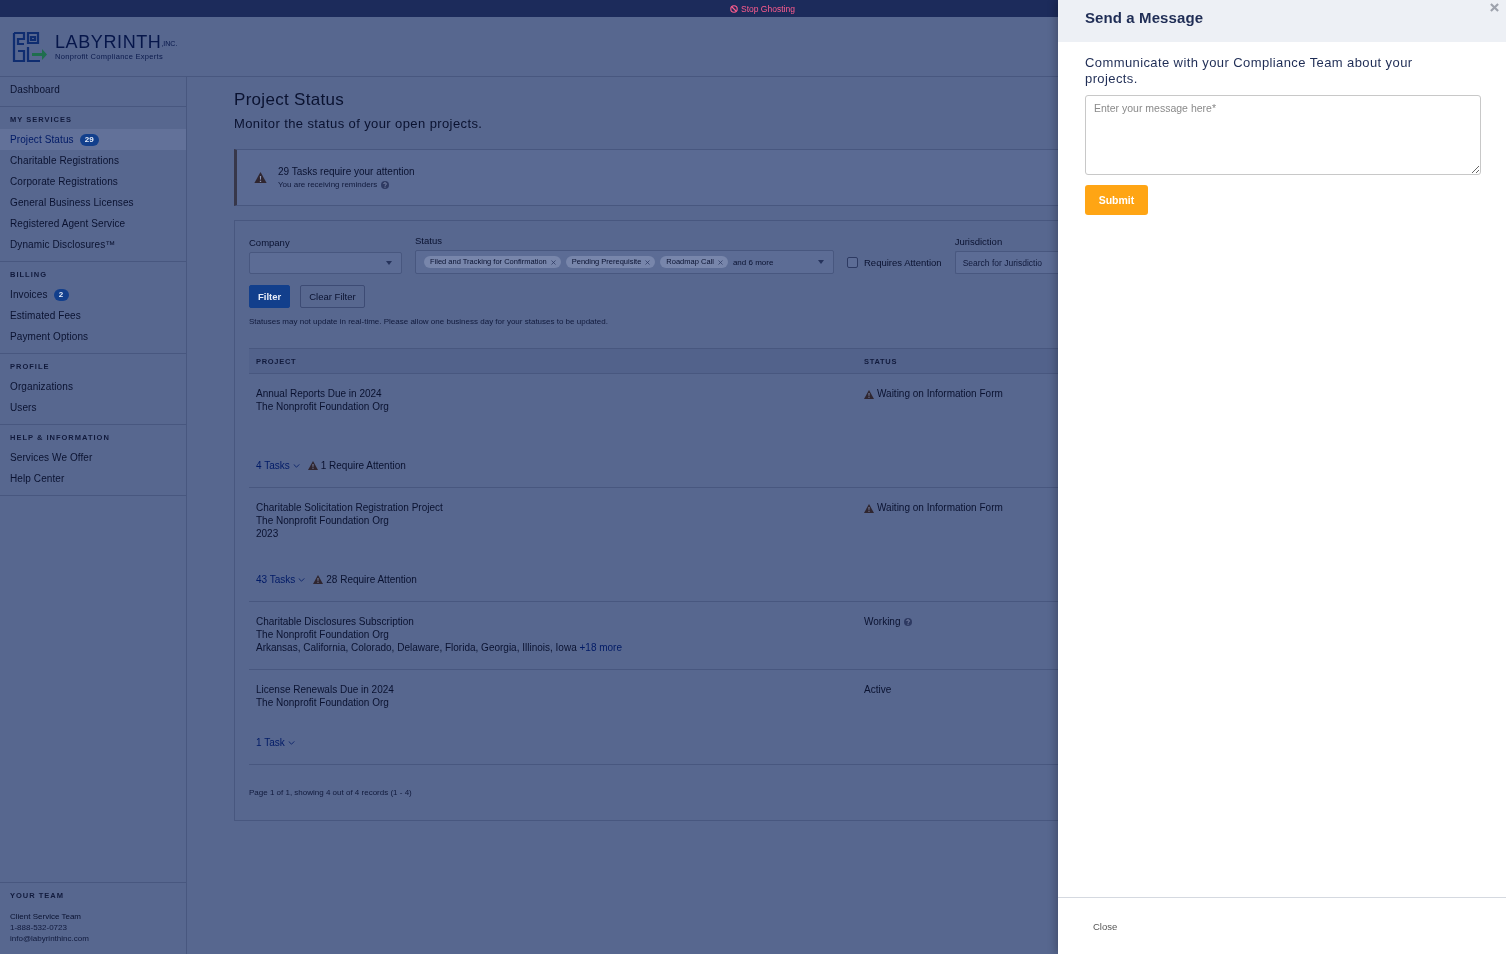 The width and height of the screenshot is (1506, 954). What do you see at coordinates (93, 336) in the screenshot?
I see `nav-item: Payment Options` at bounding box center [93, 336].